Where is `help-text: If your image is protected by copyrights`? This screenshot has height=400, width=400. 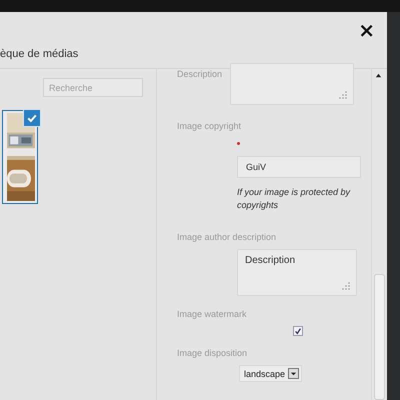
help-text: If your image is protected by copyrights is located at coordinates (294, 199).